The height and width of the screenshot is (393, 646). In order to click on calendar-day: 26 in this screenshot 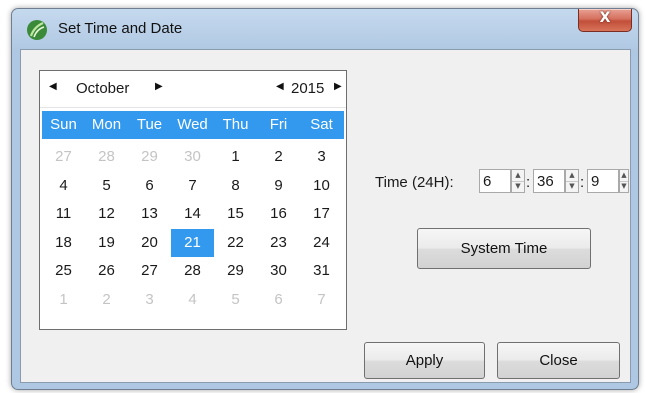, I will do `click(106, 271)`.